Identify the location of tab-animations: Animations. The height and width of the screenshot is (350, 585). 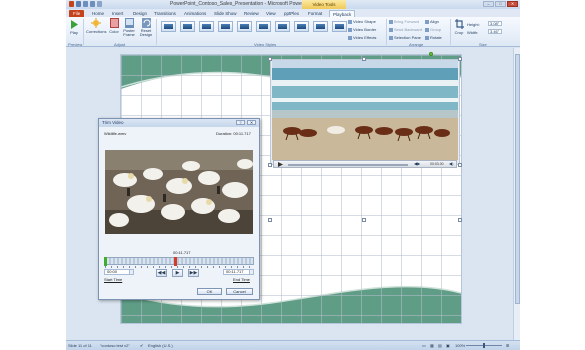
(195, 13).